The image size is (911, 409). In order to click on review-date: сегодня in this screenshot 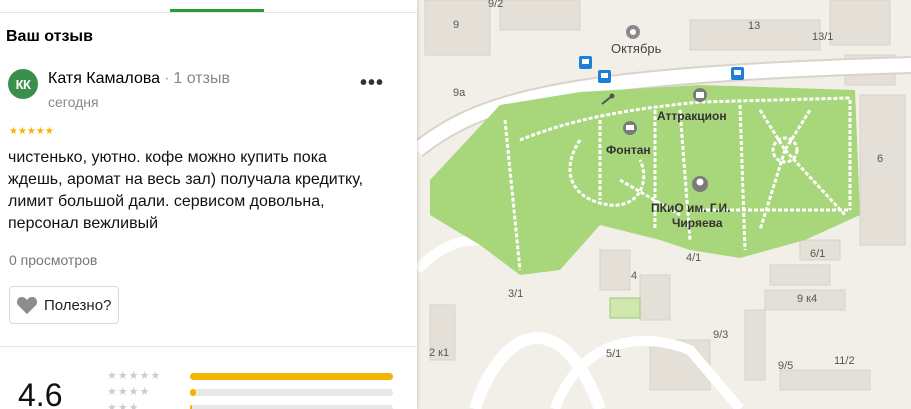, I will do `click(73, 102)`.